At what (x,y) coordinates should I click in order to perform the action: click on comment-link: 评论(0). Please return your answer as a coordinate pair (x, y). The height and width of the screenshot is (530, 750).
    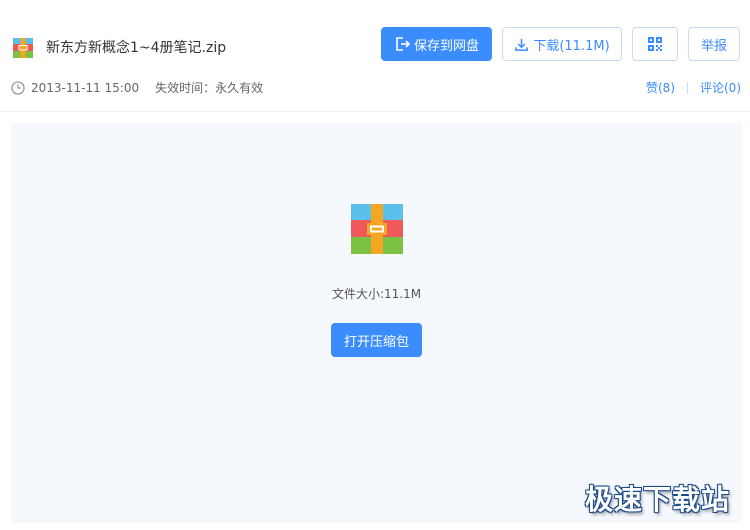
    Looking at the image, I should click on (720, 88).